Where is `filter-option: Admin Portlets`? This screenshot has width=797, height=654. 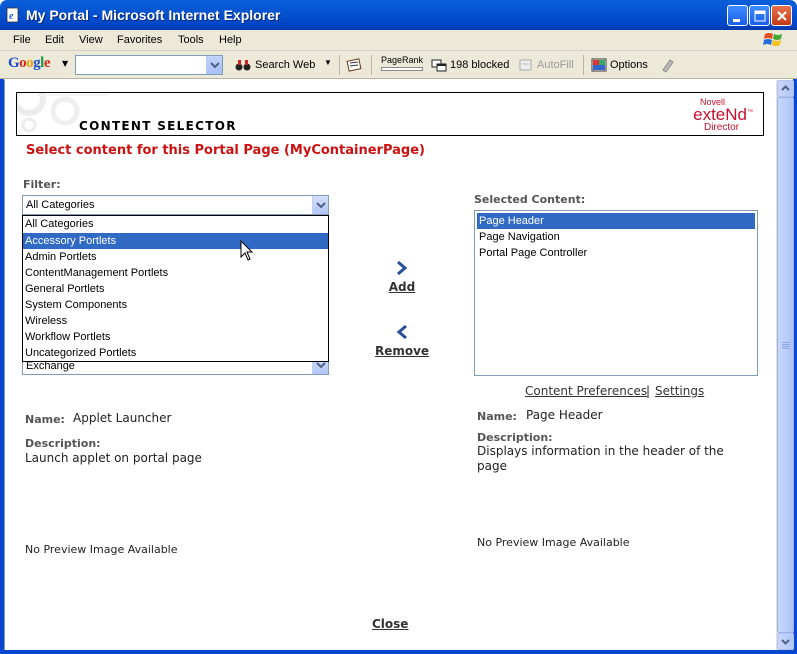
filter-option: Admin Portlets is located at coordinates (175, 257).